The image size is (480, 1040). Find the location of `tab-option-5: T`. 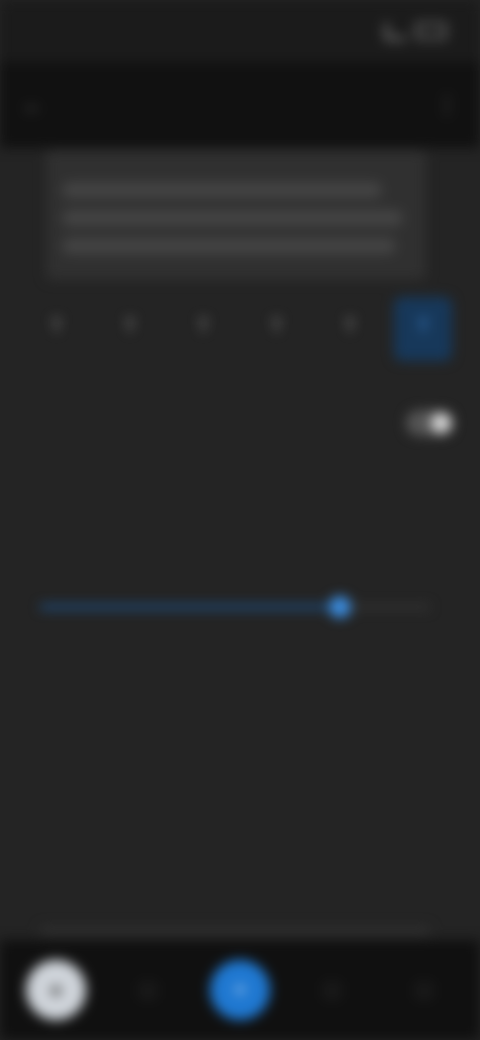

tab-option-5: T is located at coordinates (350, 329).